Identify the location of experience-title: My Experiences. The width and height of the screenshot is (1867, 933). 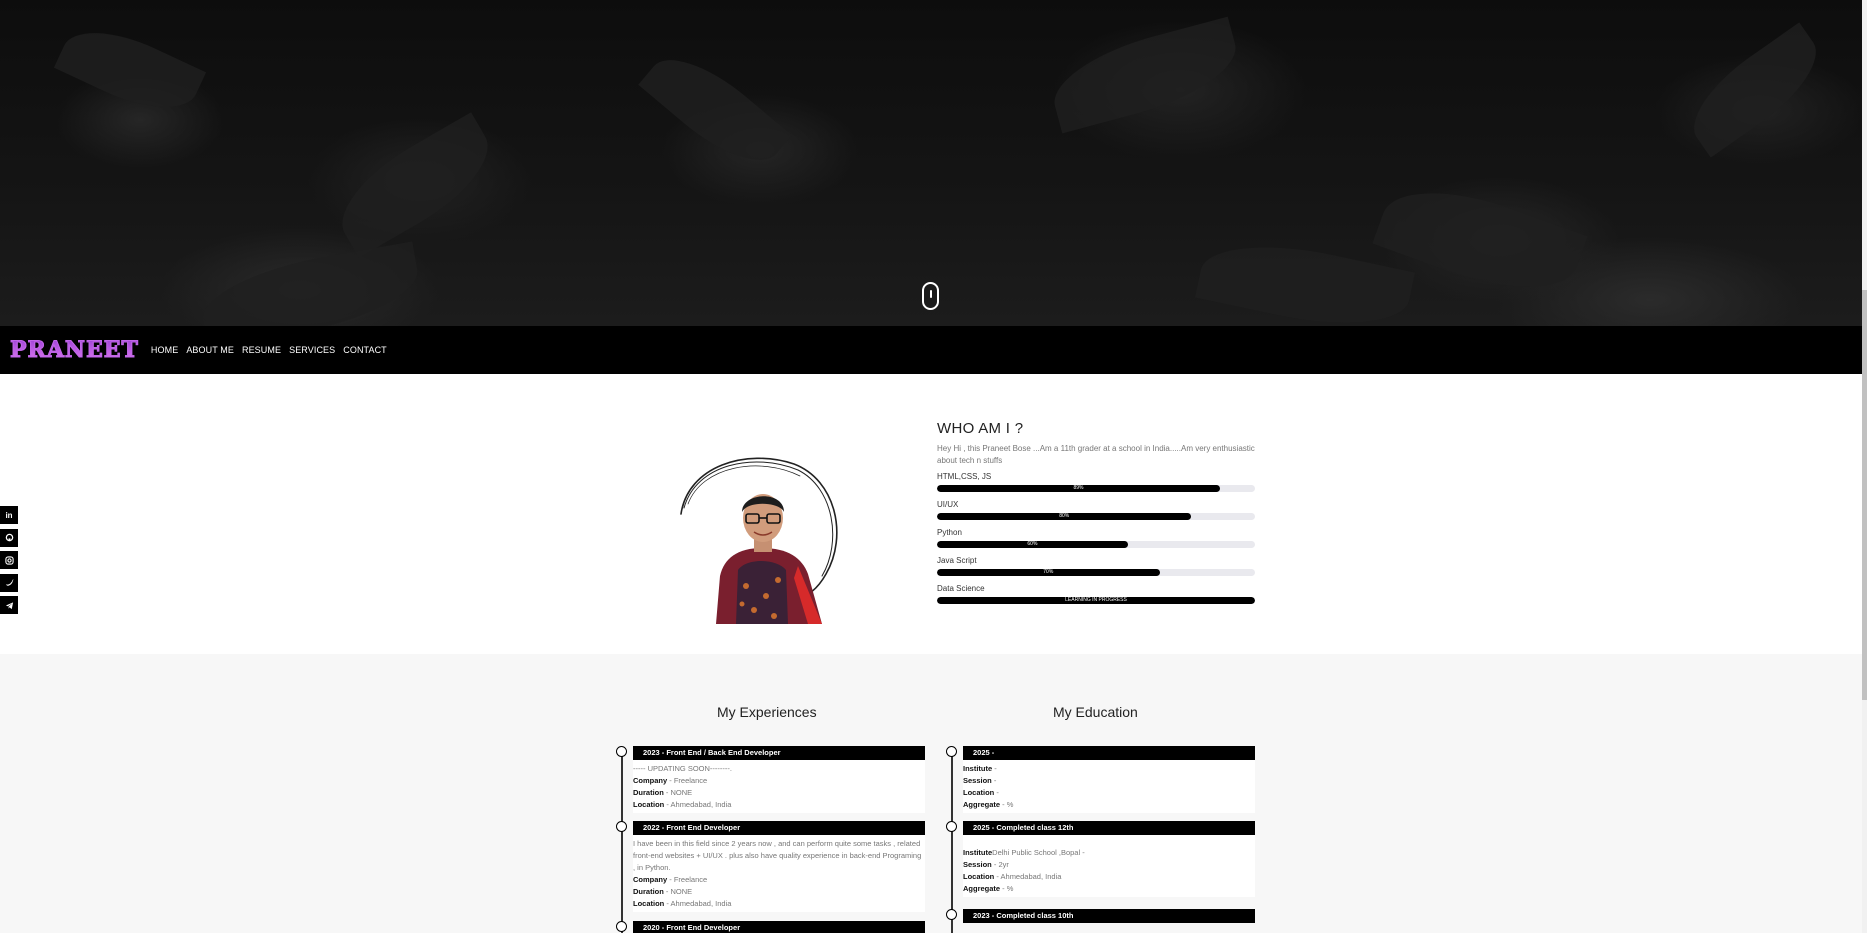
(767, 712).